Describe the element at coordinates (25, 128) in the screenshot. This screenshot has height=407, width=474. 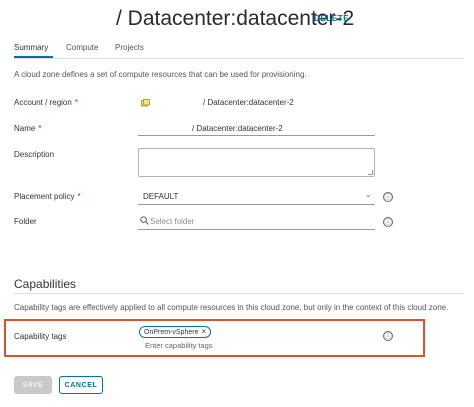
I see `name-label-text: Name` at that location.